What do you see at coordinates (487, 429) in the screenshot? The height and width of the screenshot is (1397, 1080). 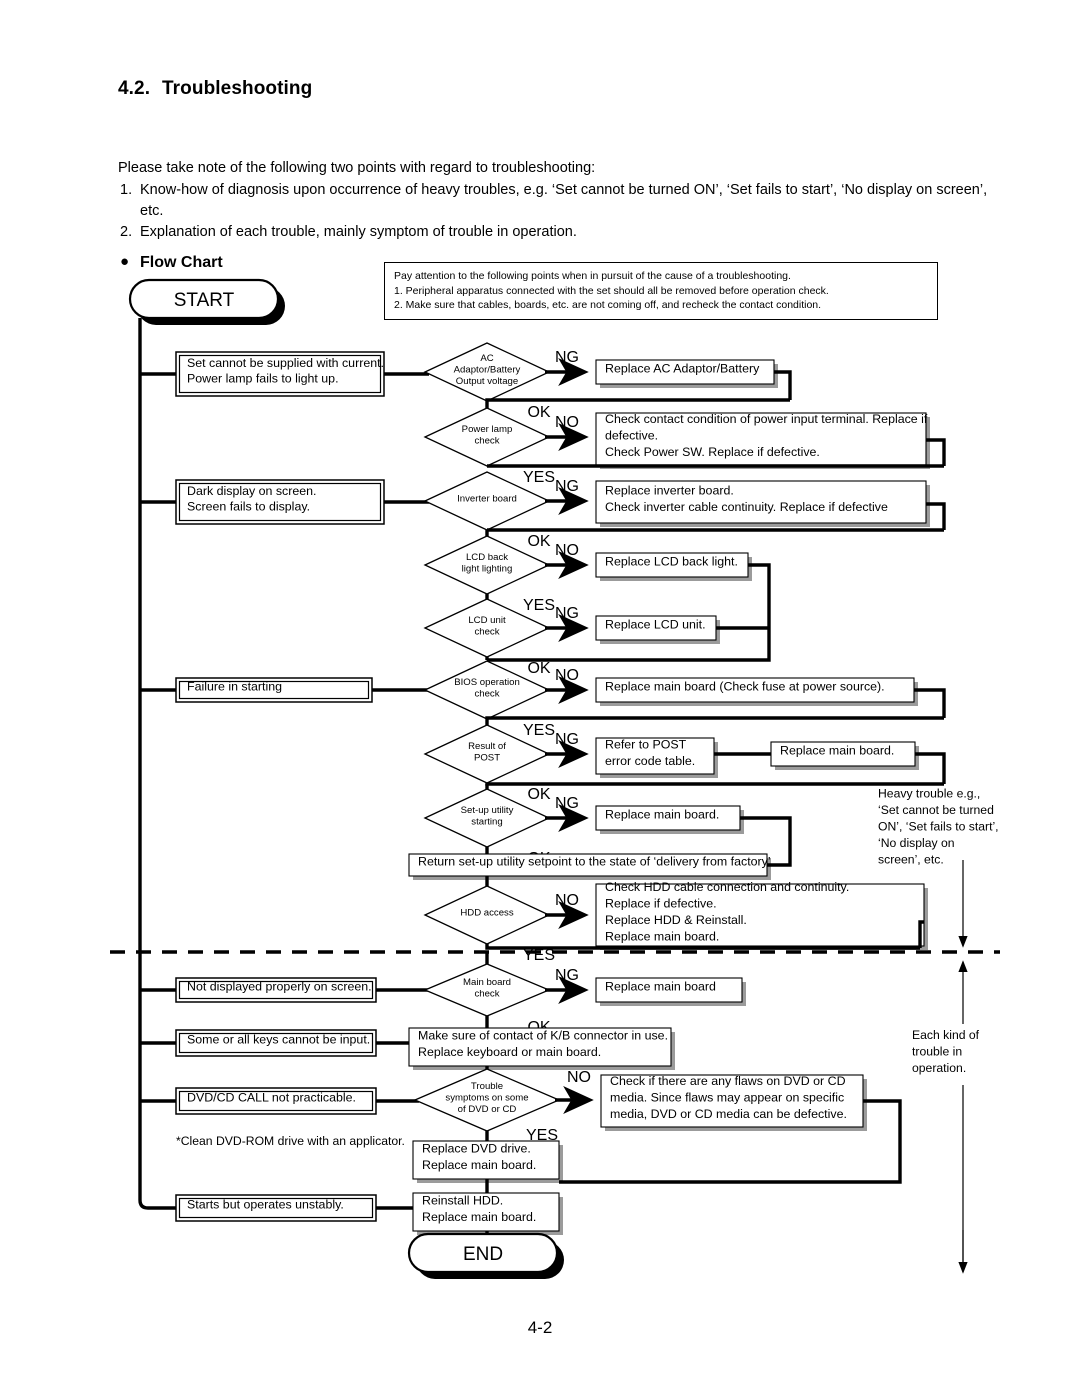 I see `dec-lamp-label-line-1: Power lamp` at bounding box center [487, 429].